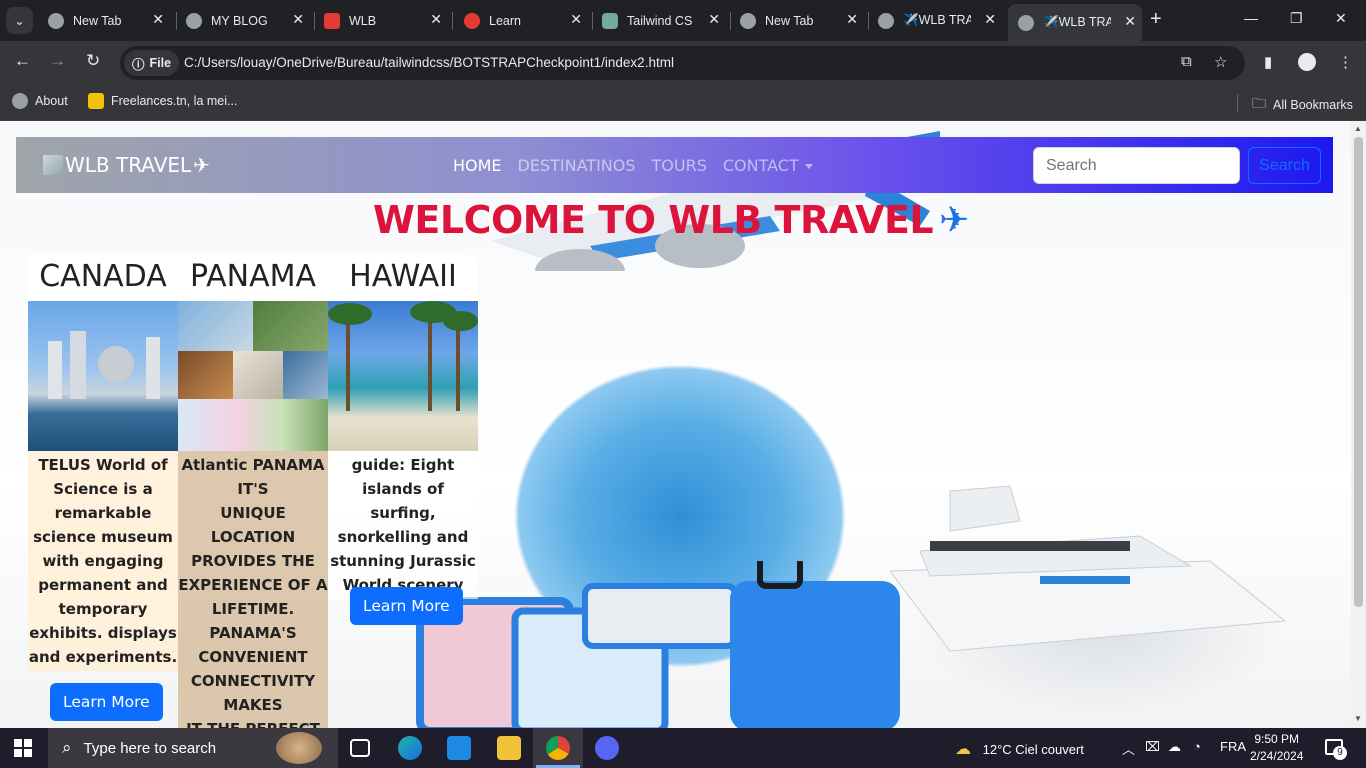  I want to click on yacht-illustration, so click(1087, 568).